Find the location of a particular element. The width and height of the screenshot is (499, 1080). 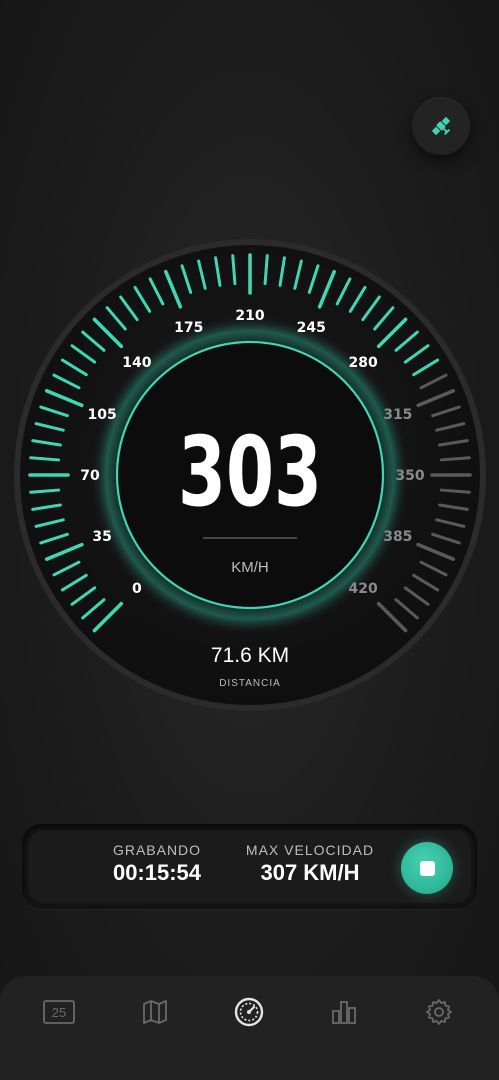

speedometer-icon is located at coordinates (249, 1012).